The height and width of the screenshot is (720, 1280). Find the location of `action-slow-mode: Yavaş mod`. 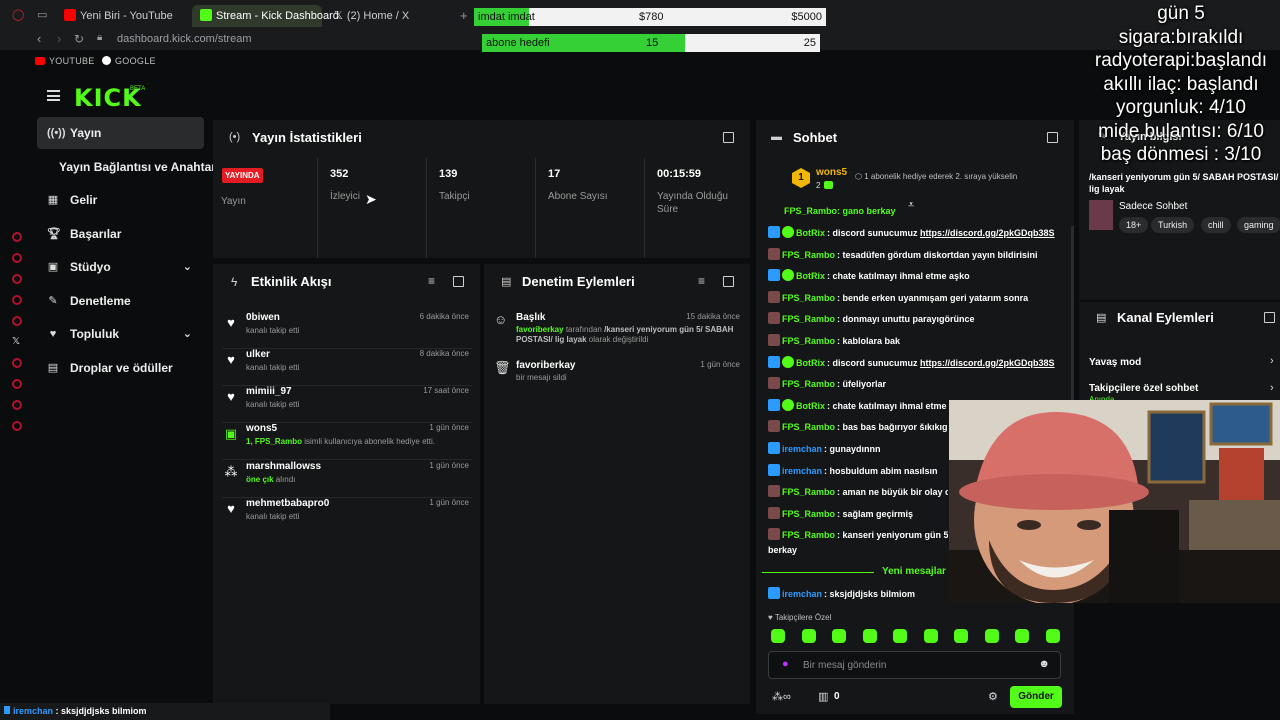

action-slow-mode: Yavaş mod is located at coordinates (1115, 362).